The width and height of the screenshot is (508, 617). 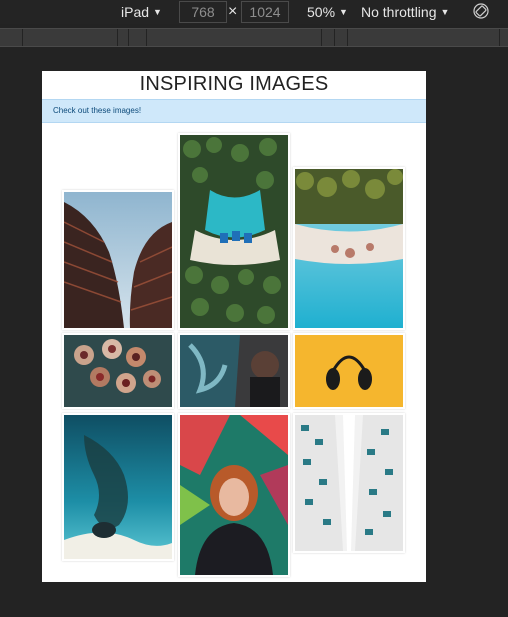 I want to click on aerial-reef-photo, so click(x=118, y=487).